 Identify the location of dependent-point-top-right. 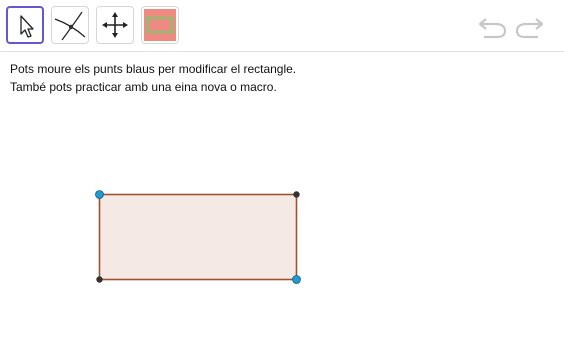
(296, 194).